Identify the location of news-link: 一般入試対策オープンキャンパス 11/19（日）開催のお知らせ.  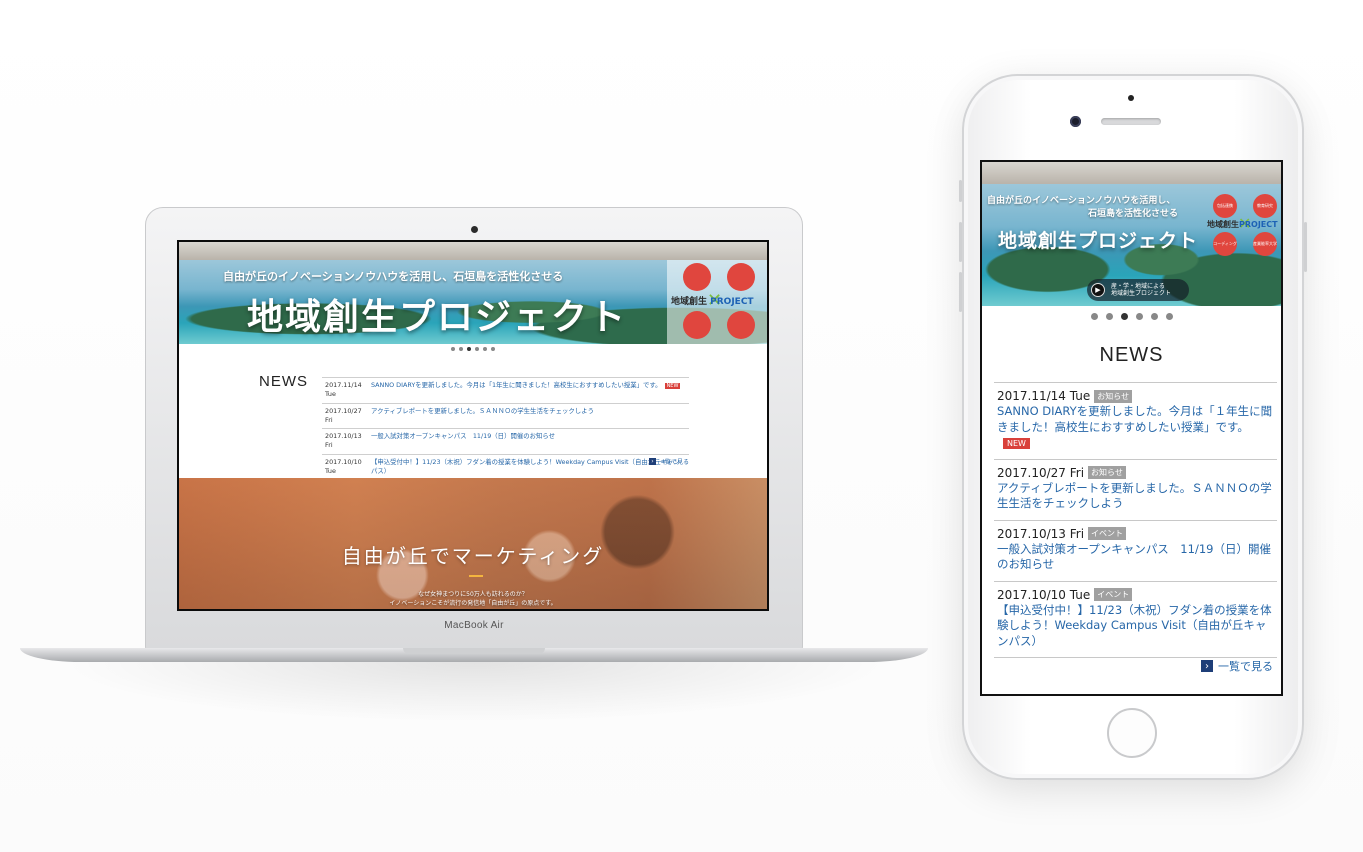
(528, 436).